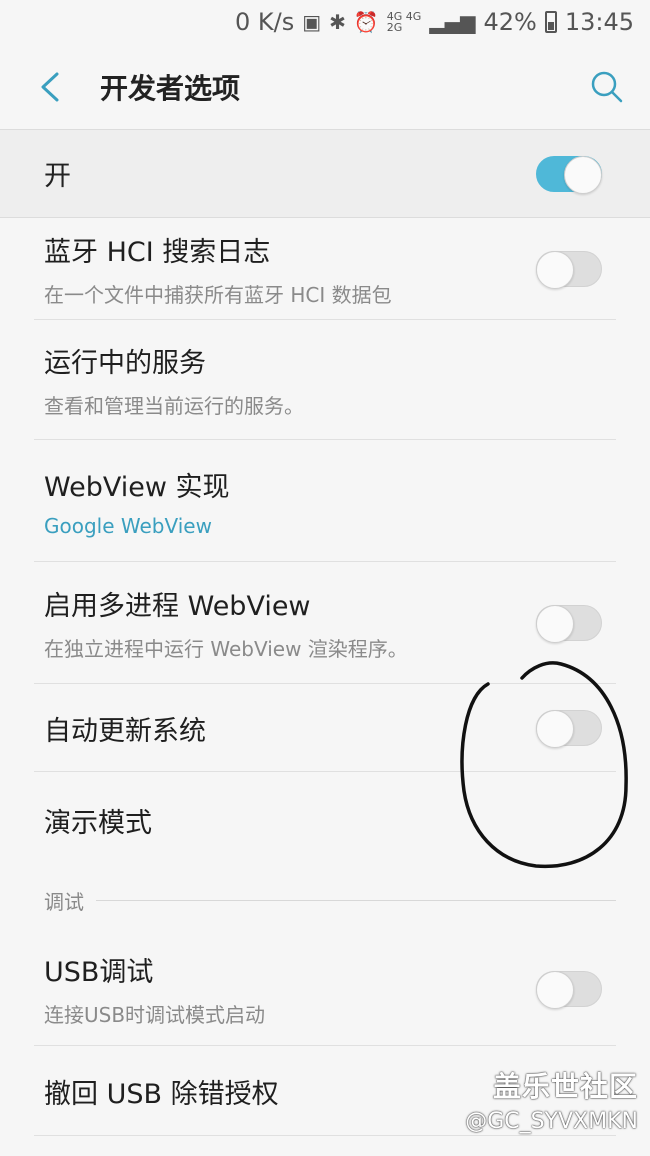  I want to click on master-switch-label: 开, so click(57, 176).